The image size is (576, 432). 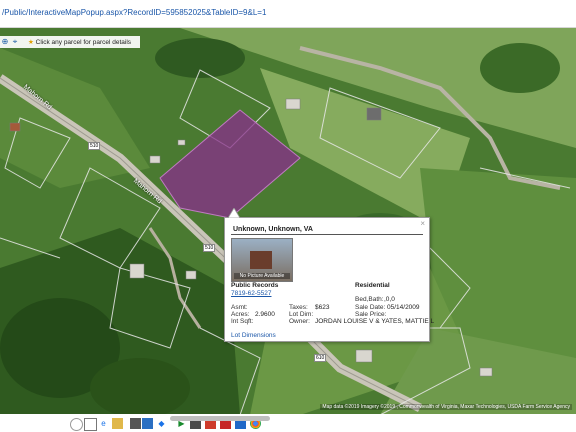 I want to click on owner-value: JORDAN LOUISE V & YATES, MATTIE L, so click(x=375, y=321).